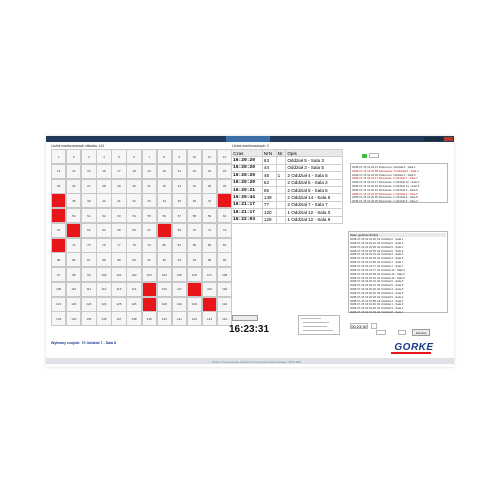 Image resolution: width=500 pixels, height=500 pixels. I want to click on sensor-cell: 135, so click(89, 319).